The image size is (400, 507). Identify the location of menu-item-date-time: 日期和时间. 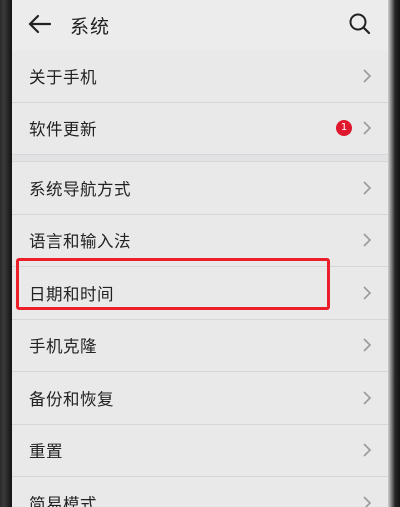
(200, 293).